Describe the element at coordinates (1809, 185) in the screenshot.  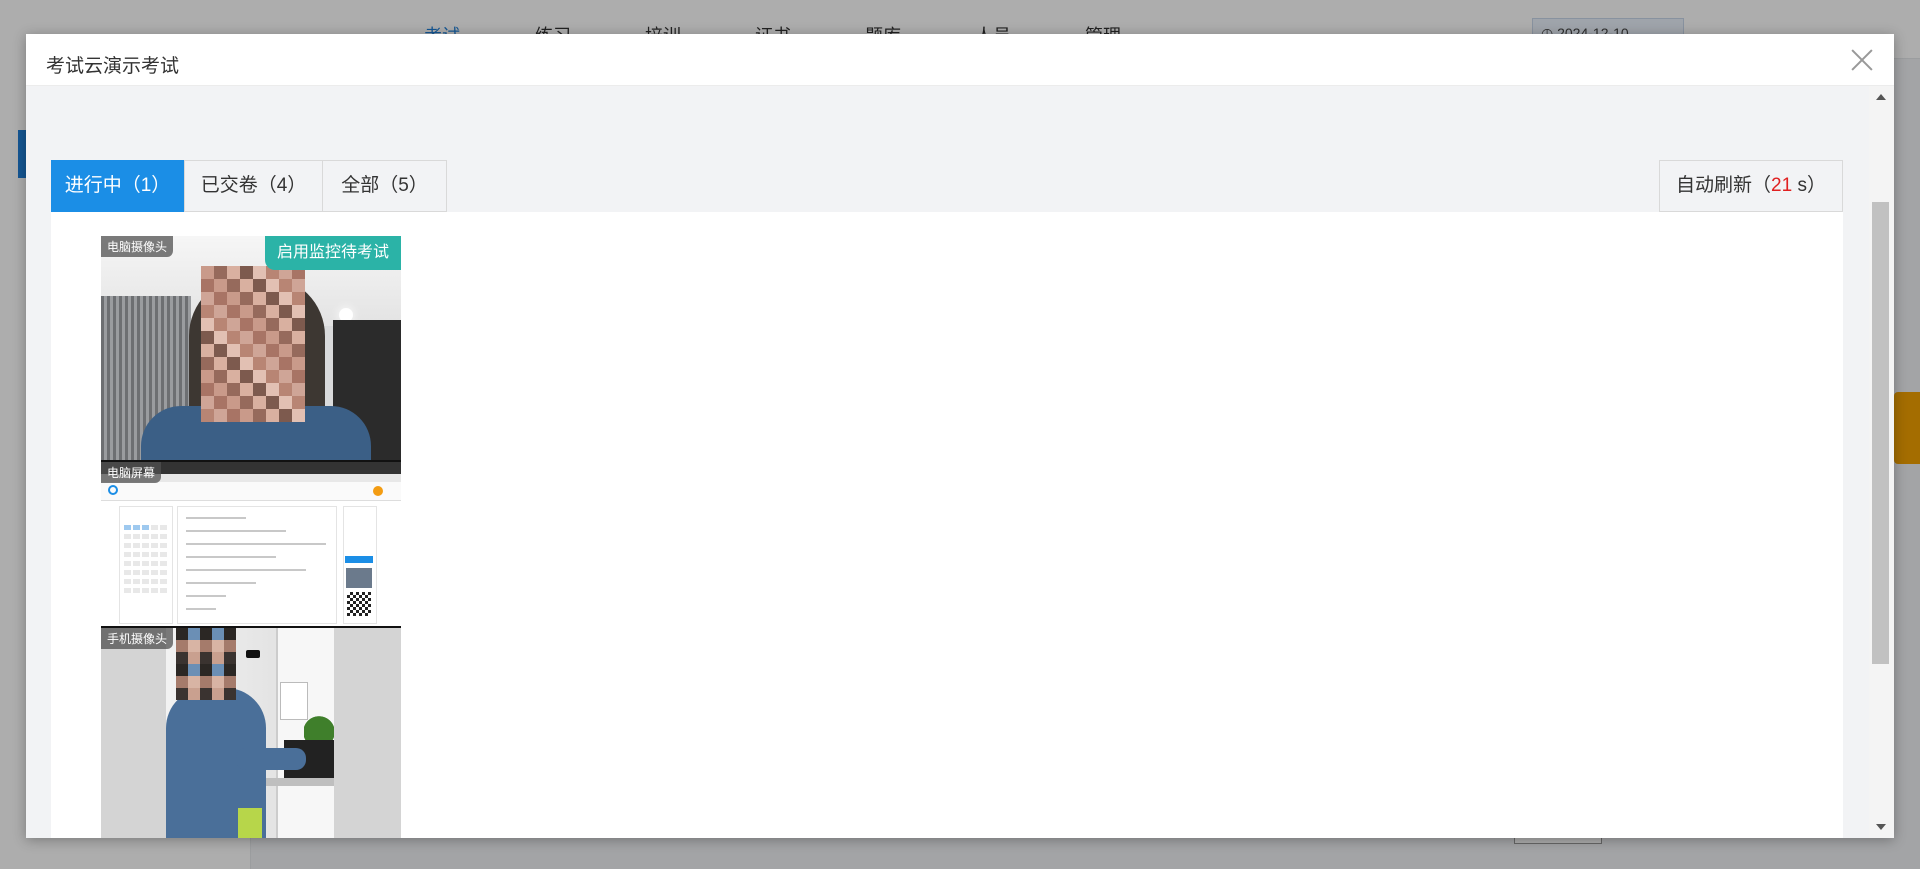
I see `auto-refresh-suffix: s）` at that location.